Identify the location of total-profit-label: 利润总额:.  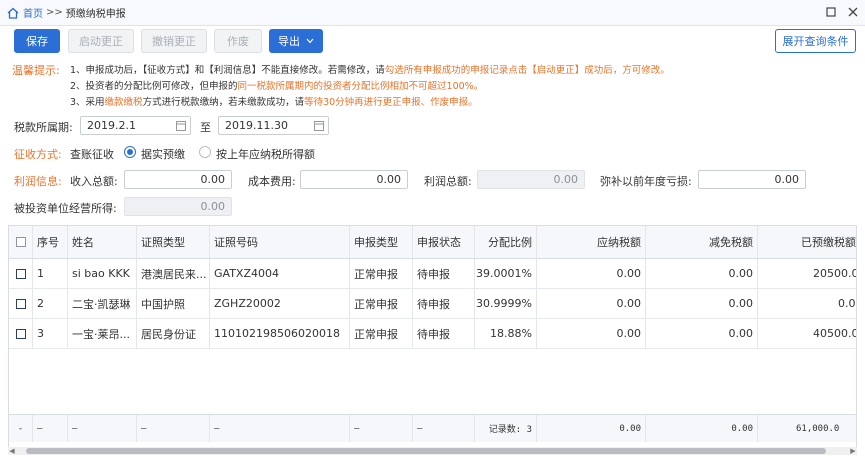
(448, 181).